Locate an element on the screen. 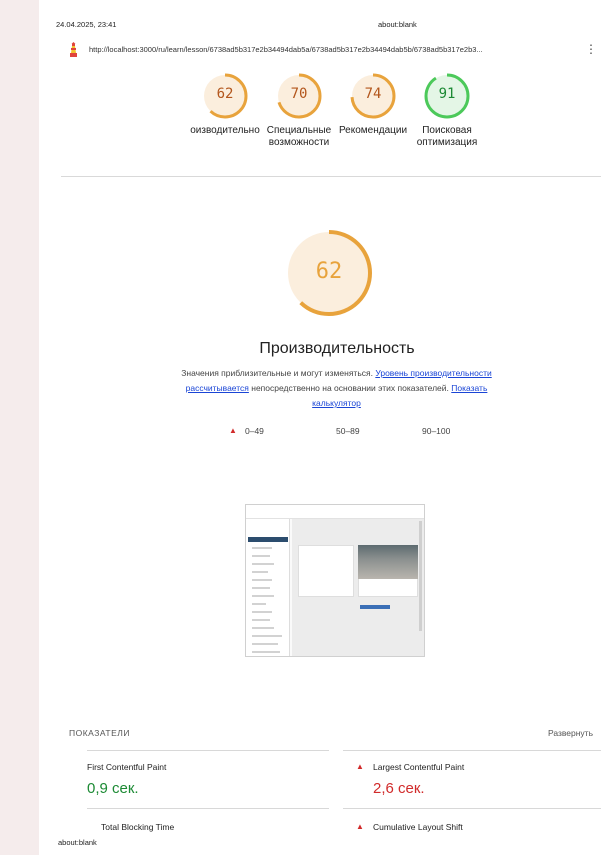 The width and height of the screenshot is (601, 855). gauge-accessibility: 70 Специальные возможности is located at coordinates (299, 110).